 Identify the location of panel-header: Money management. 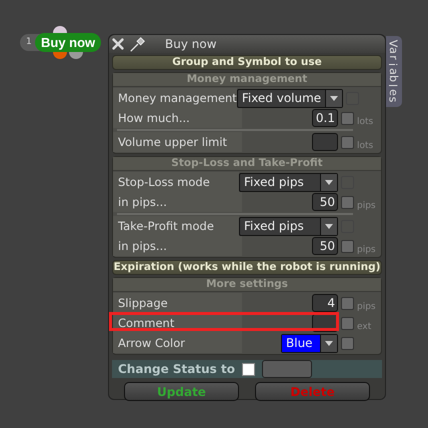
(247, 80).